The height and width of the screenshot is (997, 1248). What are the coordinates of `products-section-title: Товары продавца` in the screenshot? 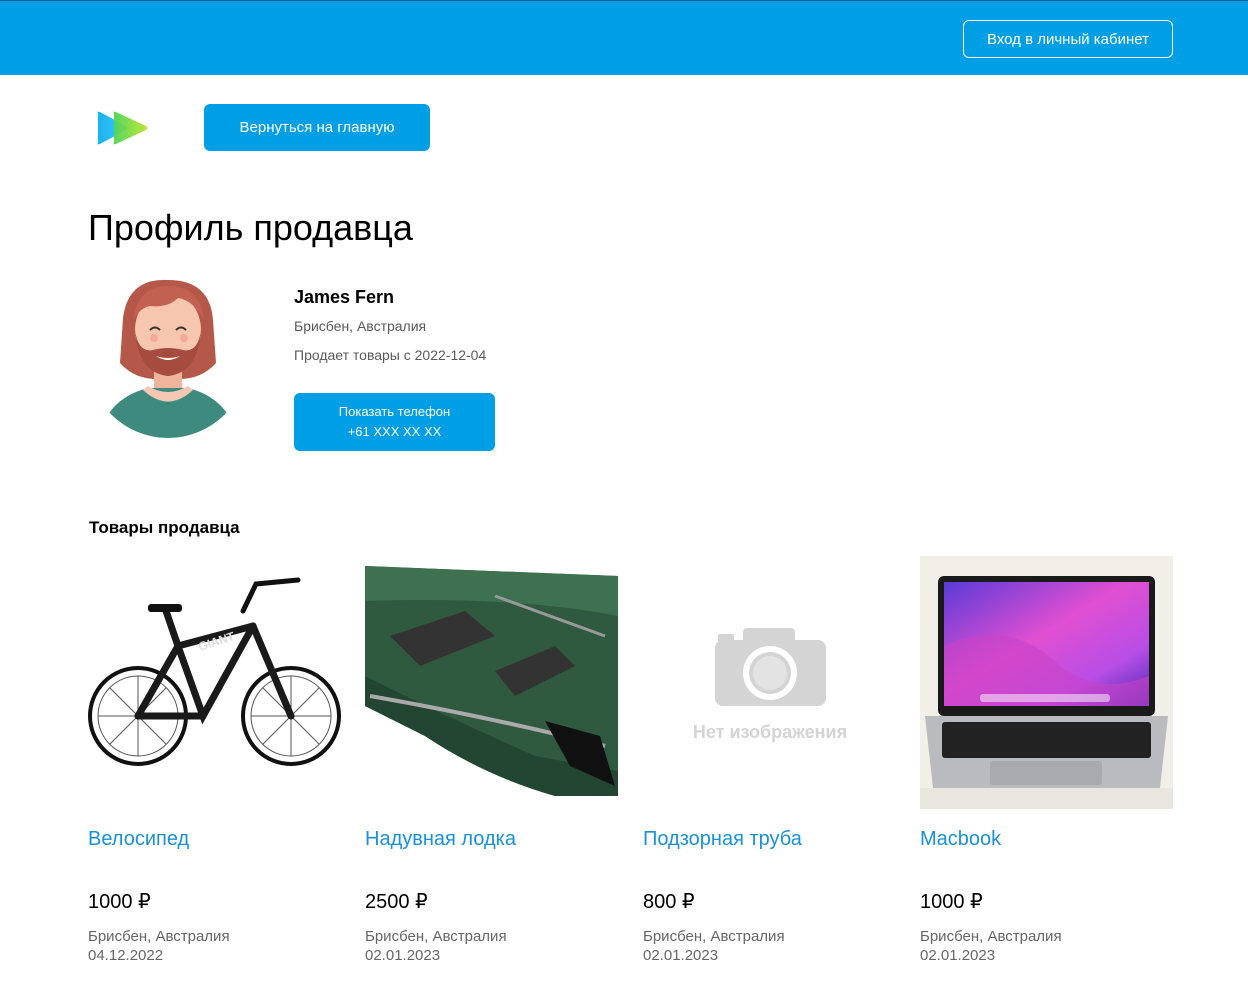 It's located at (164, 527).